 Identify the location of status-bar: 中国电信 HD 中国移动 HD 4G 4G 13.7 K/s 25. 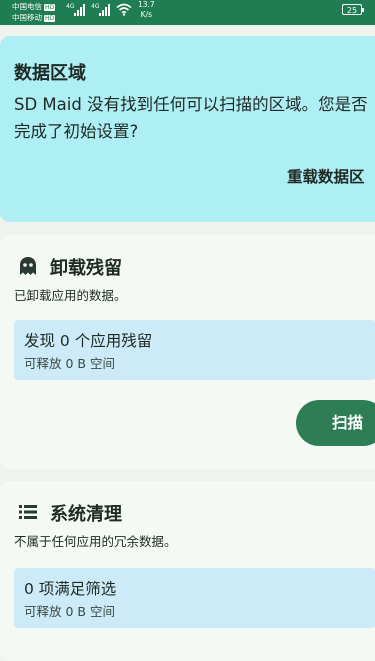
(187, 12).